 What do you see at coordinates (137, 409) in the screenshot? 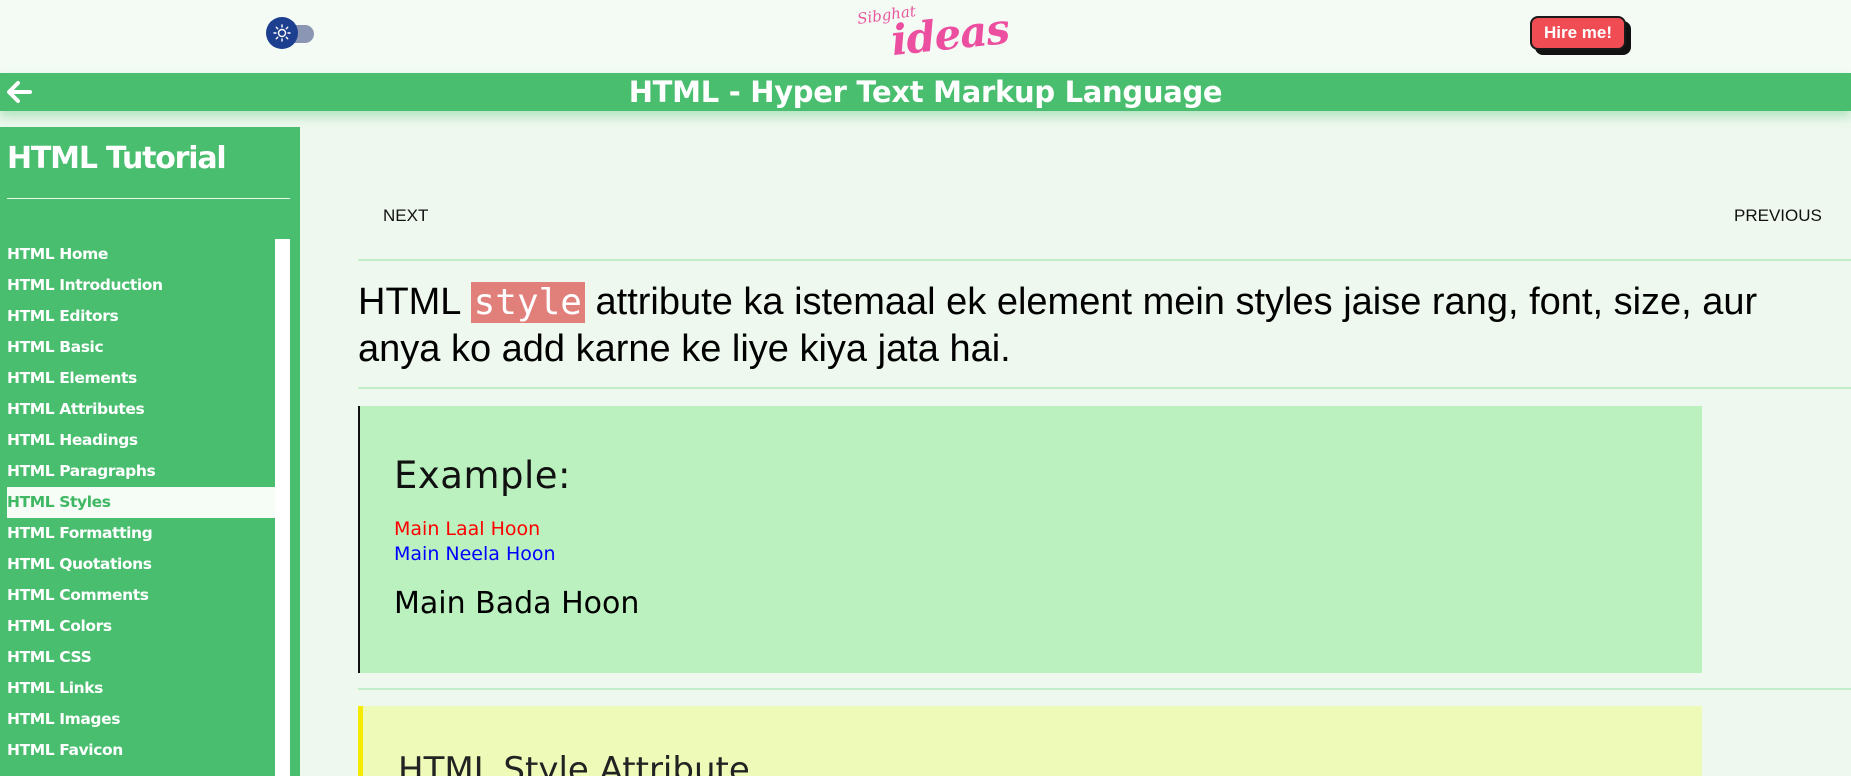
I see `sidebar-item: HTML Attributes` at bounding box center [137, 409].